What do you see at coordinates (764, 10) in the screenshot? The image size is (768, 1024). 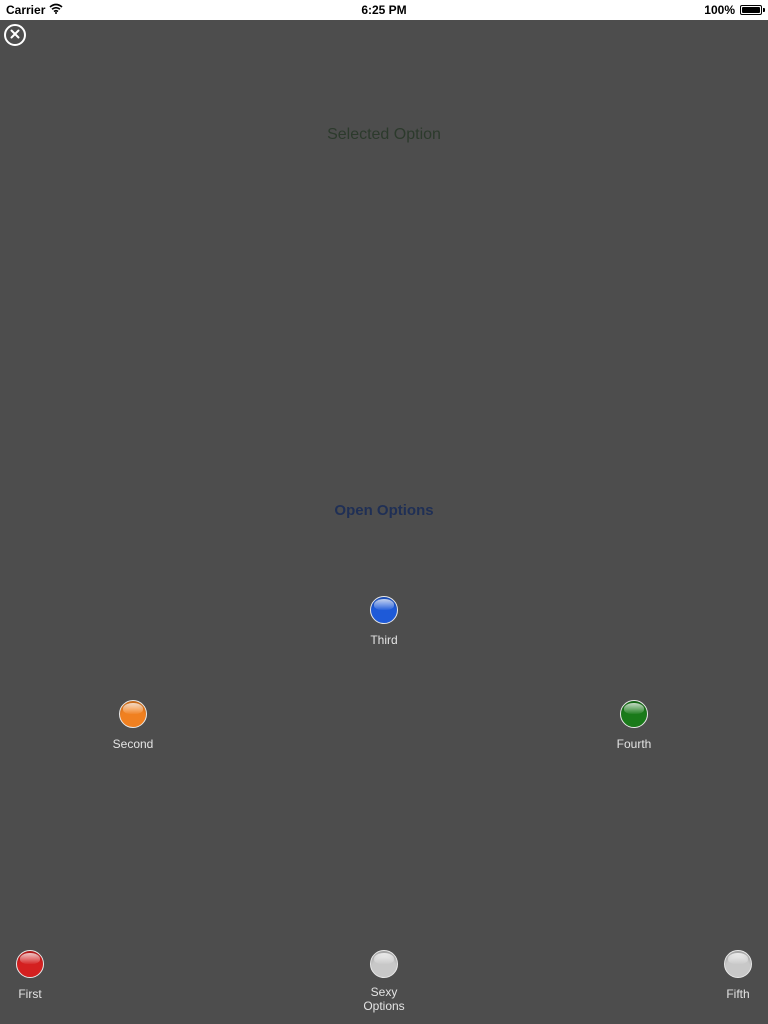 I see `battery-tip` at bounding box center [764, 10].